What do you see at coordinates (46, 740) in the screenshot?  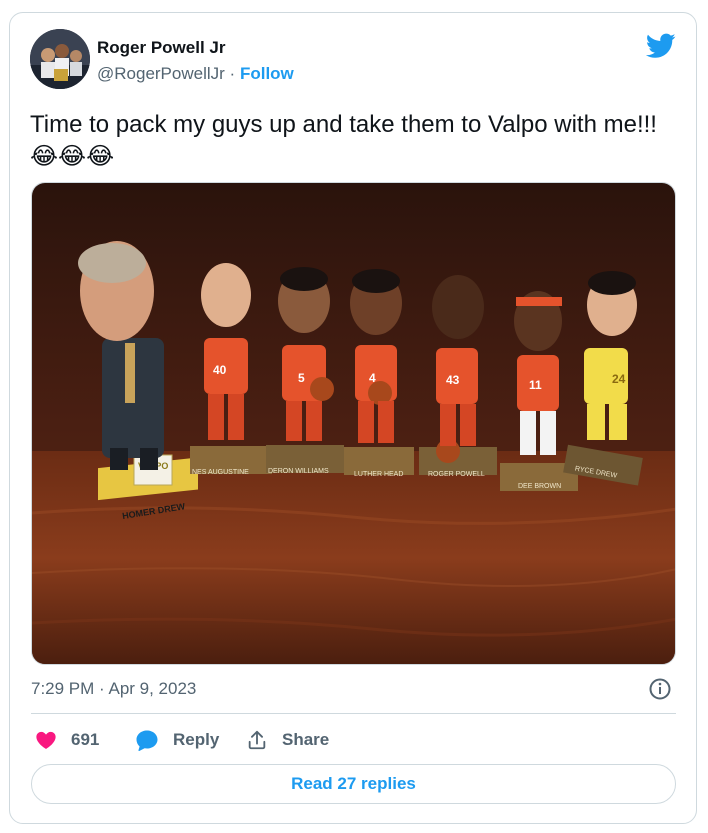 I see `heart-icon` at bounding box center [46, 740].